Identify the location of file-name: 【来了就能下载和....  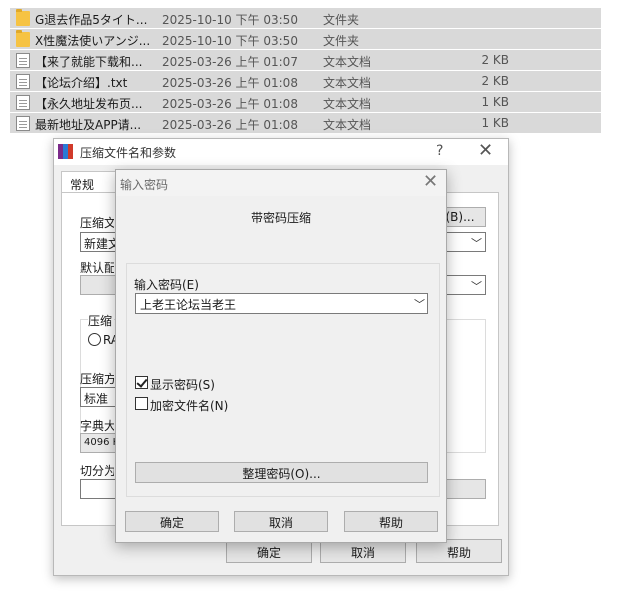
(89, 62).